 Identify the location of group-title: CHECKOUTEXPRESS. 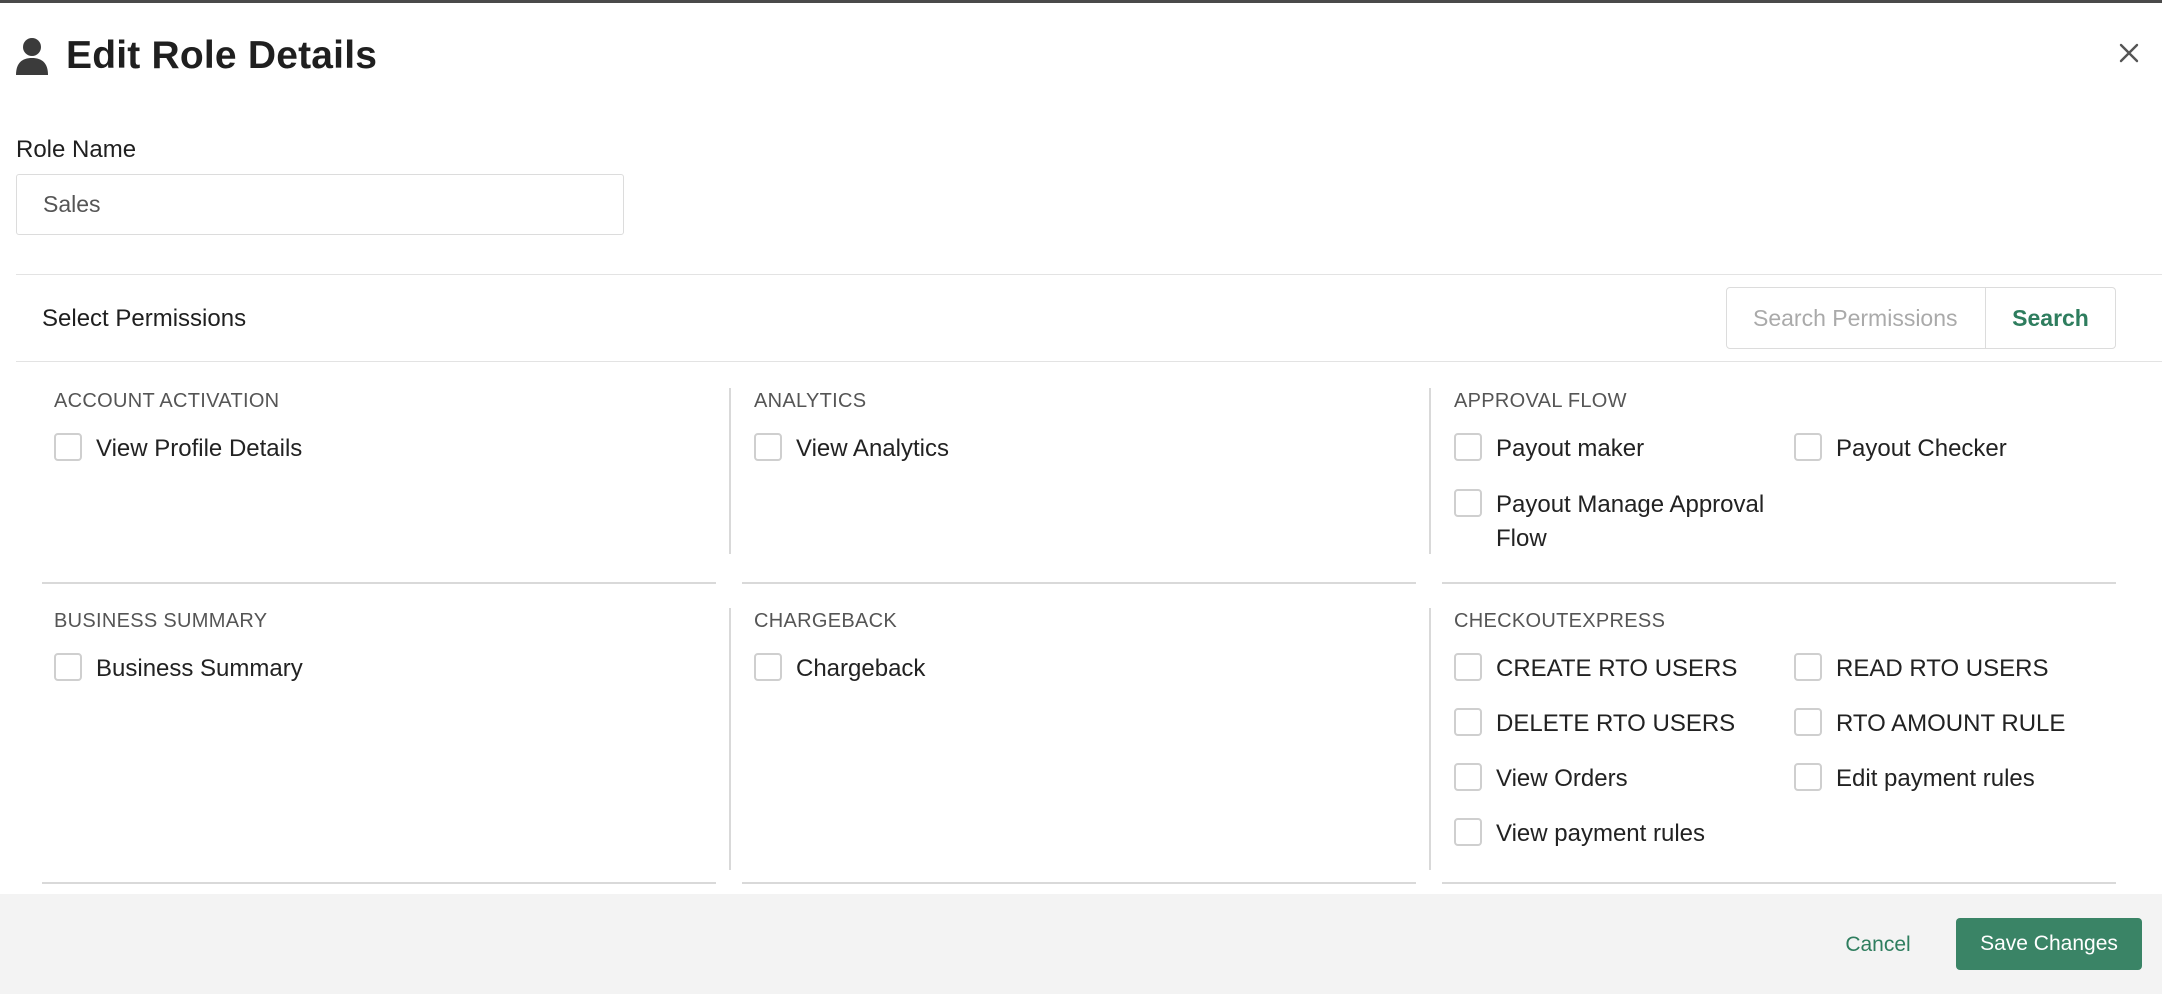
(1560, 621).